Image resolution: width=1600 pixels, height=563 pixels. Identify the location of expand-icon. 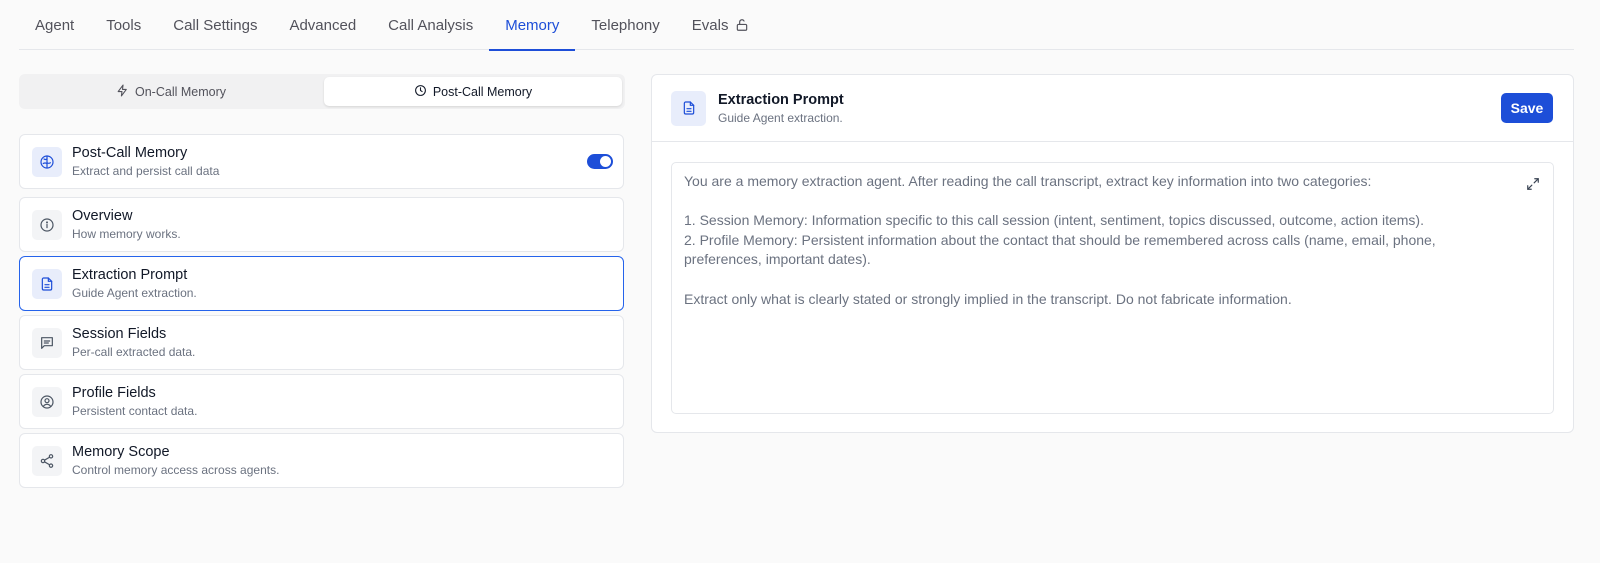
(1533, 184).